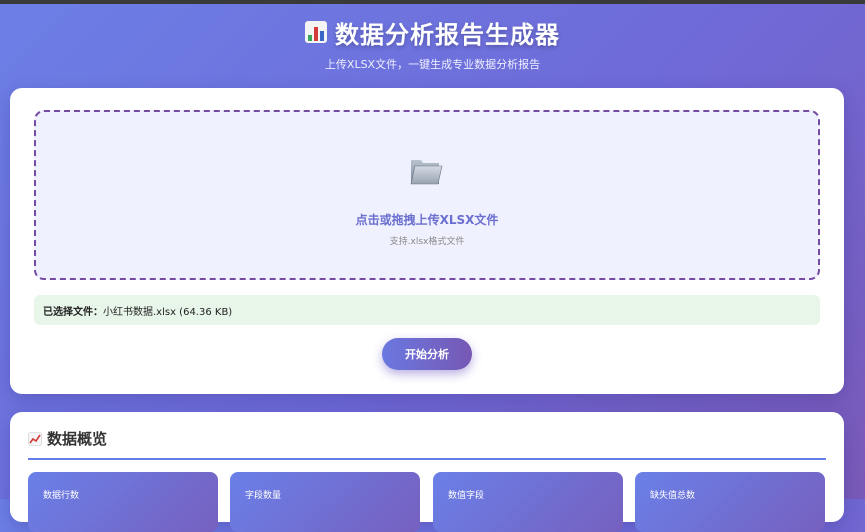  What do you see at coordinates (61, 496) in the screenshot?
I see `stat-label: 数据行数` at bounding box center [61, 496].